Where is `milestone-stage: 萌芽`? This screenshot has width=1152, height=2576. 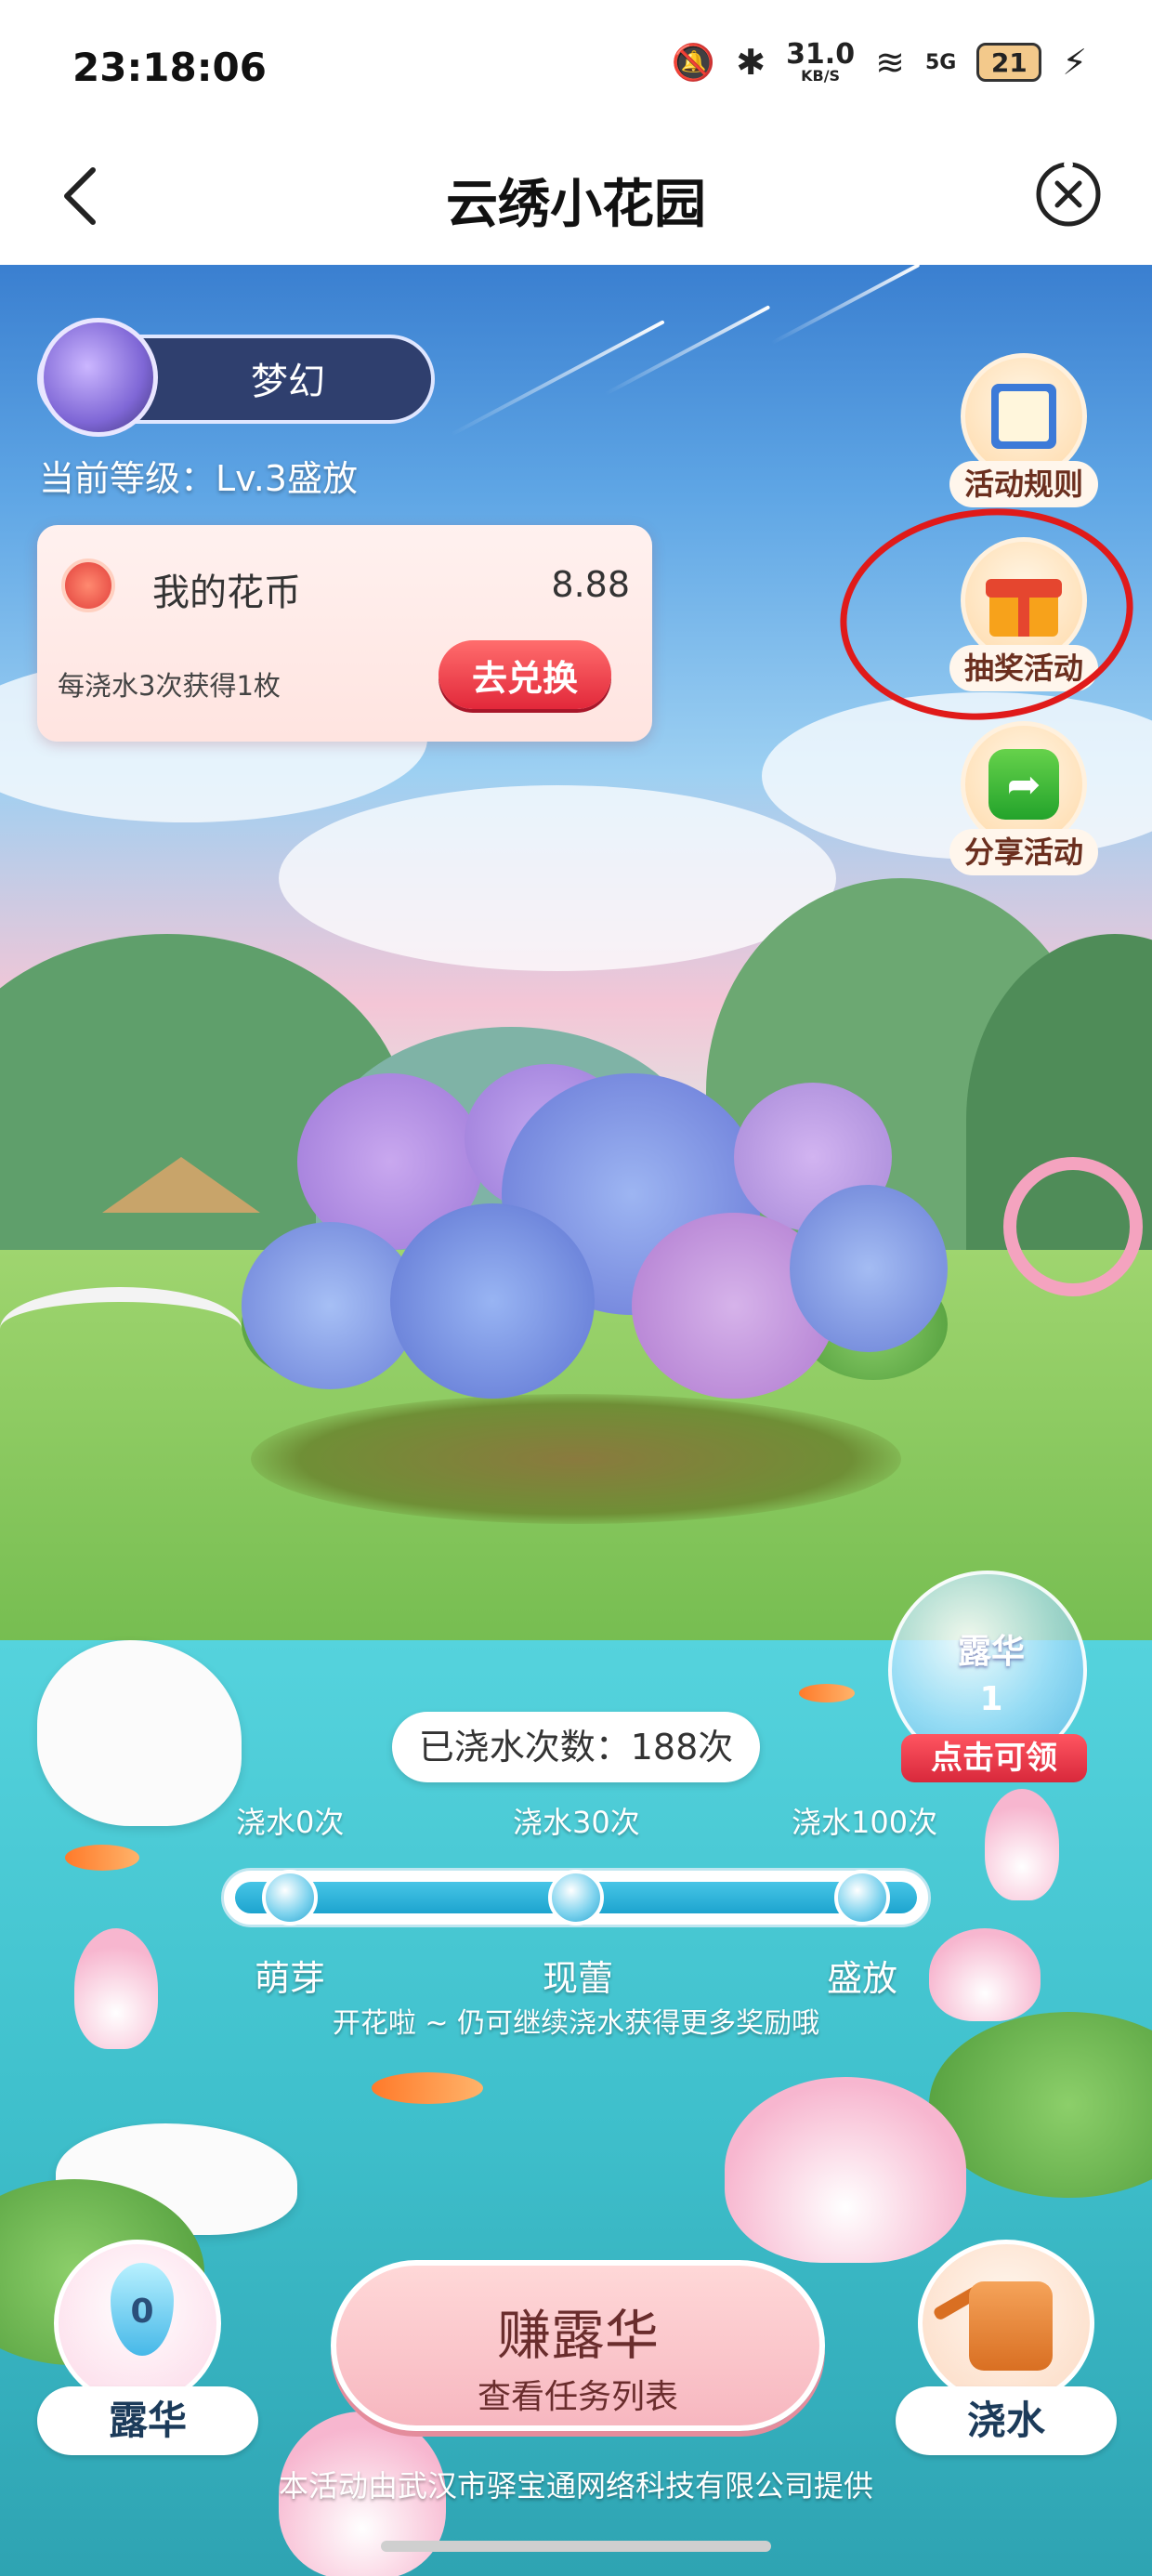
milestone-stage: 萌芽 is located at coordinates (290, 1978).